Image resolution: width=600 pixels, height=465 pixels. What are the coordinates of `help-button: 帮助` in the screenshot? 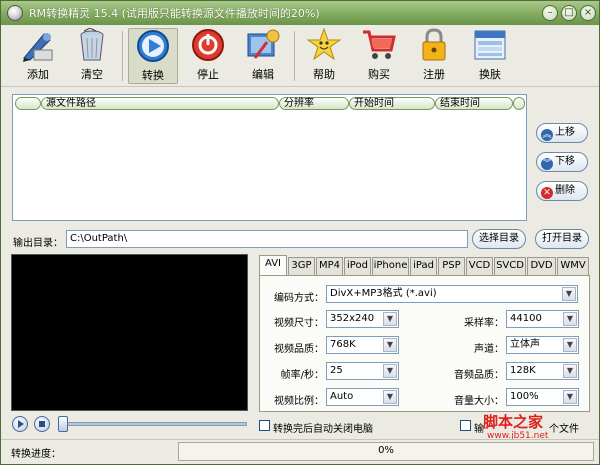 It's located at (324, 55).